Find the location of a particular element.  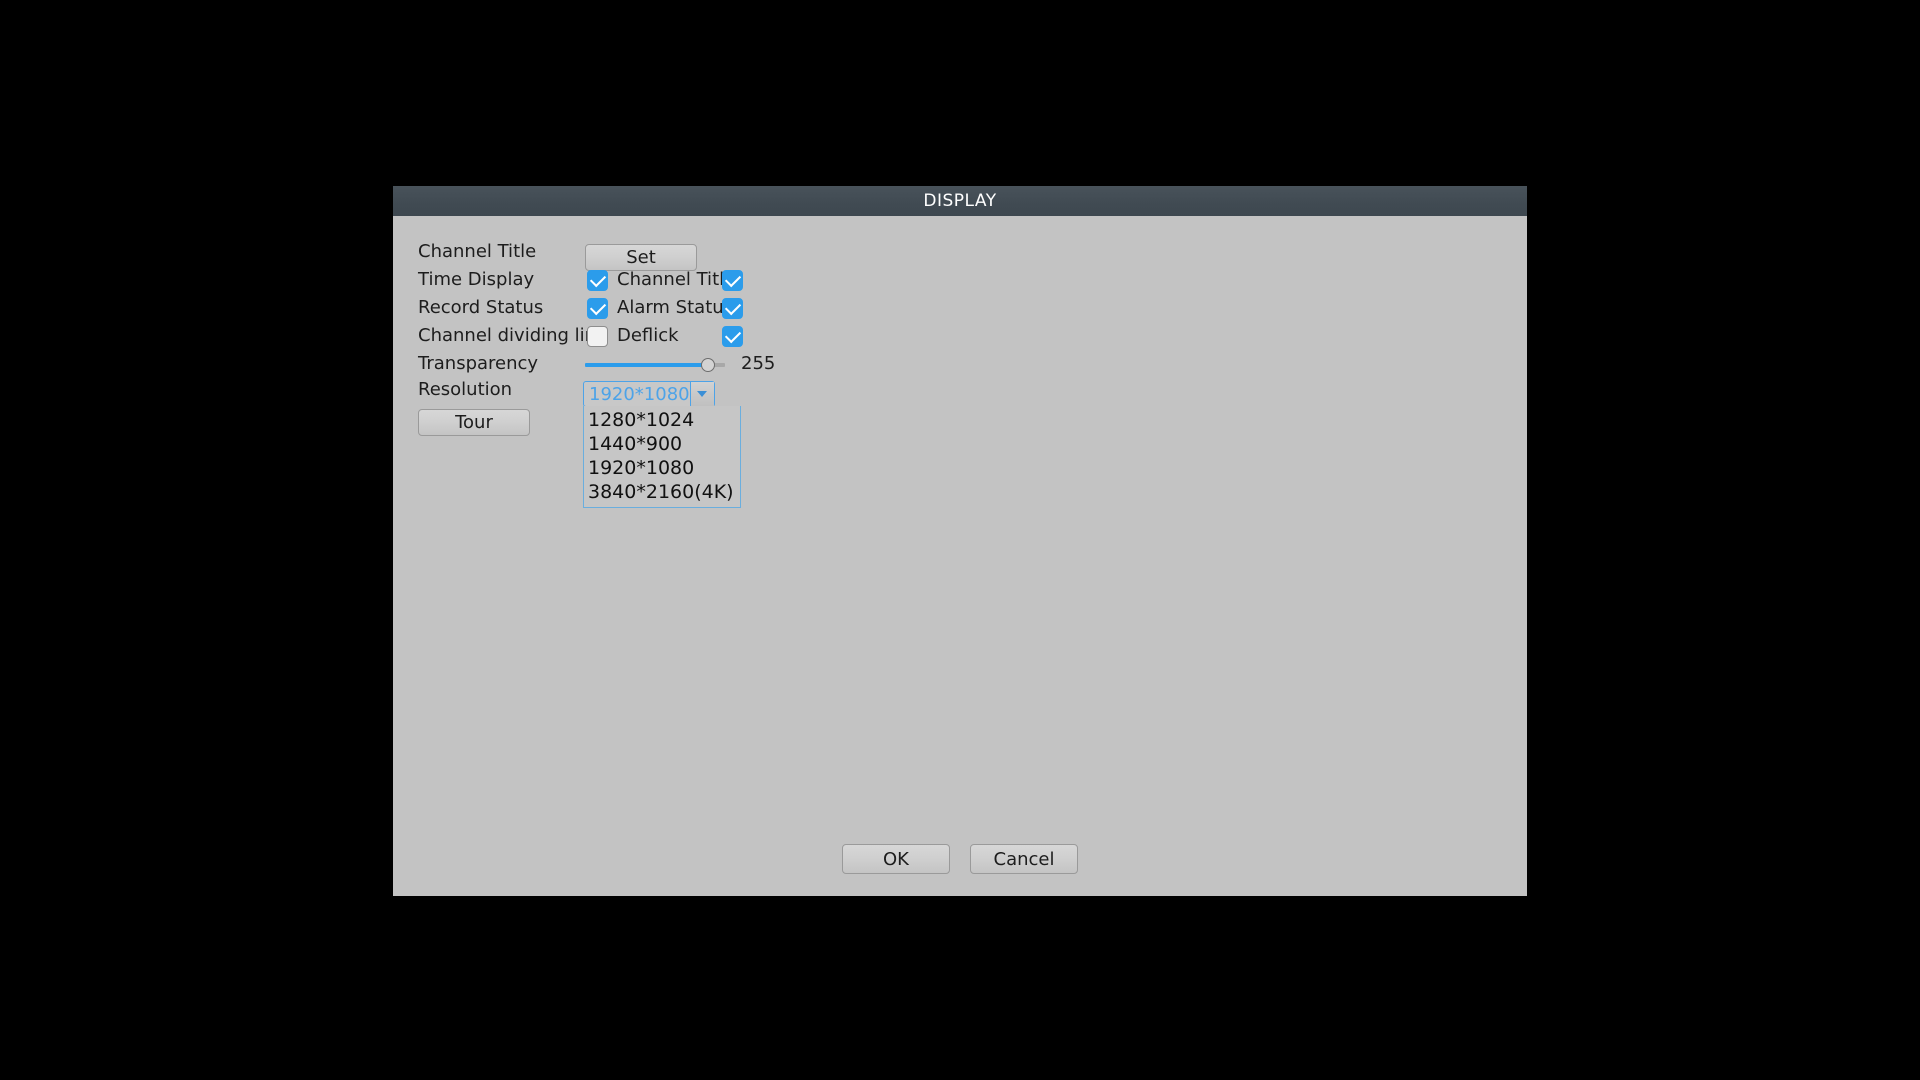

time-display-checkbox is located at coordinates (597, 280).